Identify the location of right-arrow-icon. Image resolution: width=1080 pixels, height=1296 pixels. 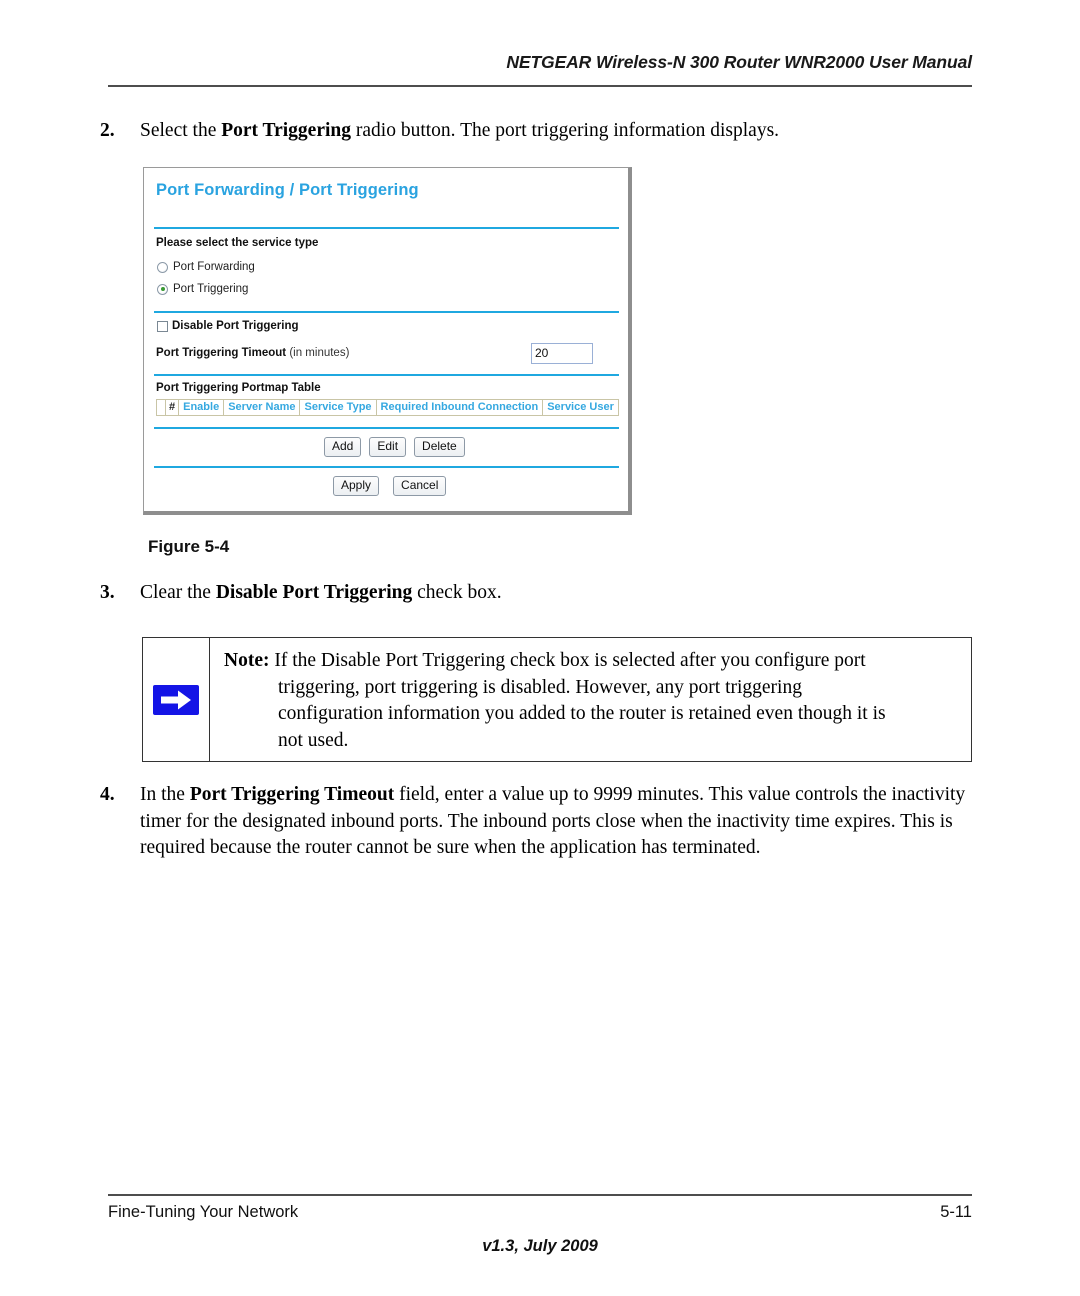
(176, 699).